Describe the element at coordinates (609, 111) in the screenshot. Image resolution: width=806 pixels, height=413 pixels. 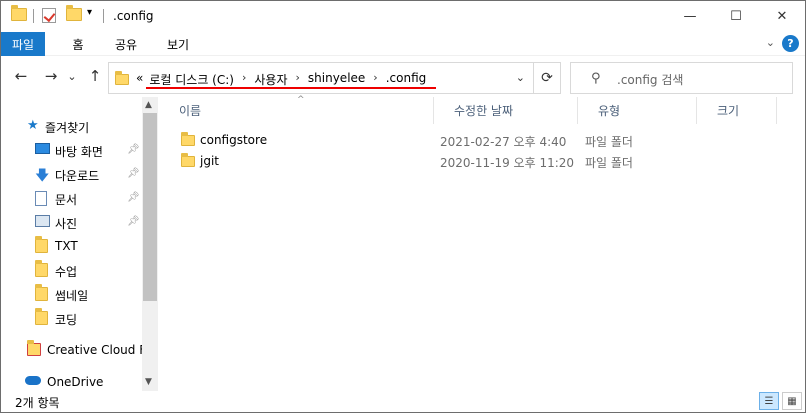
I see `column-header-label: 유형` at that location.